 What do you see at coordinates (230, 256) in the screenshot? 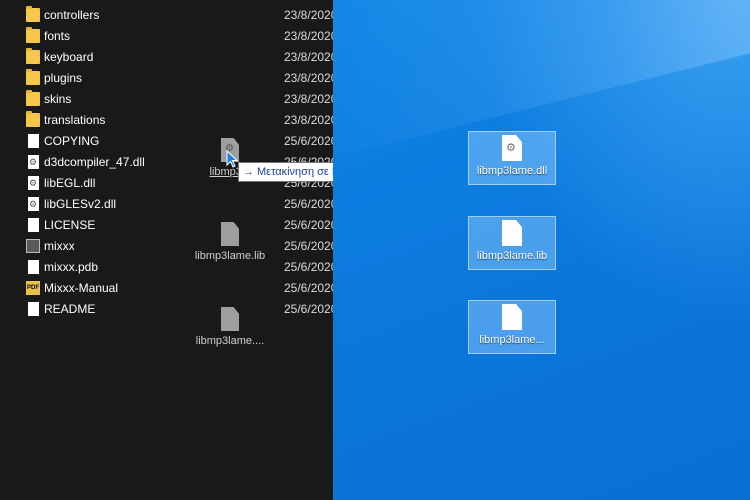
I see `drag-ghost-label: libmp3lame.lib` at bounding box center [230, 256].